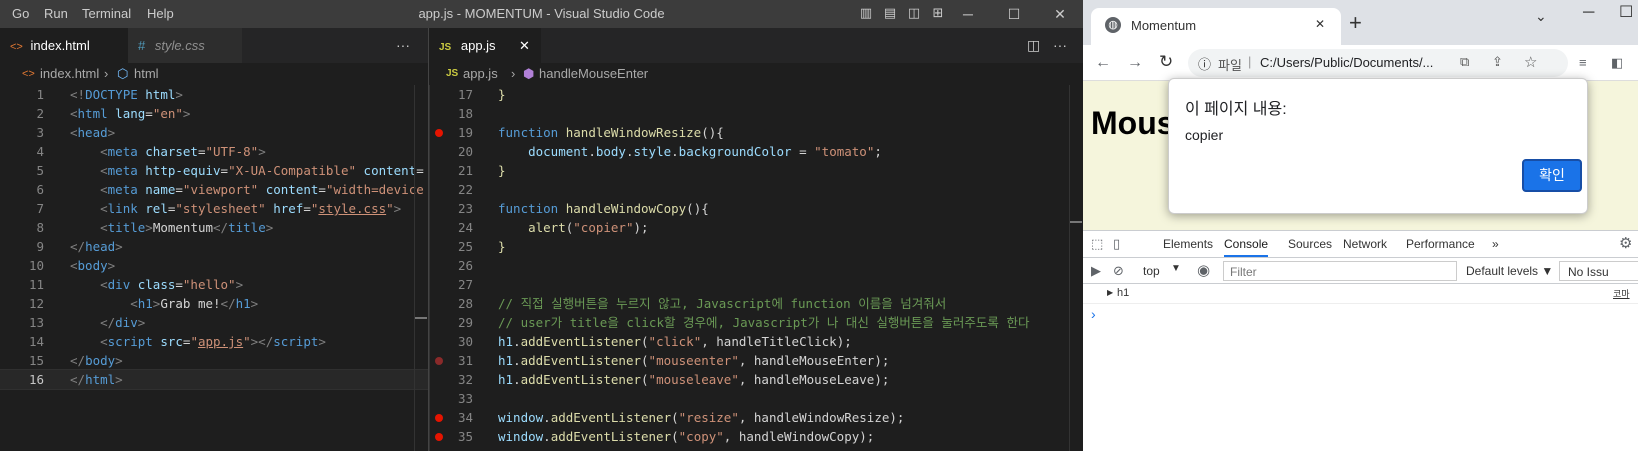 This screenshot has width=1638, height=451. I want to click on breadcrumb-symbol: html, so click(146, 74).